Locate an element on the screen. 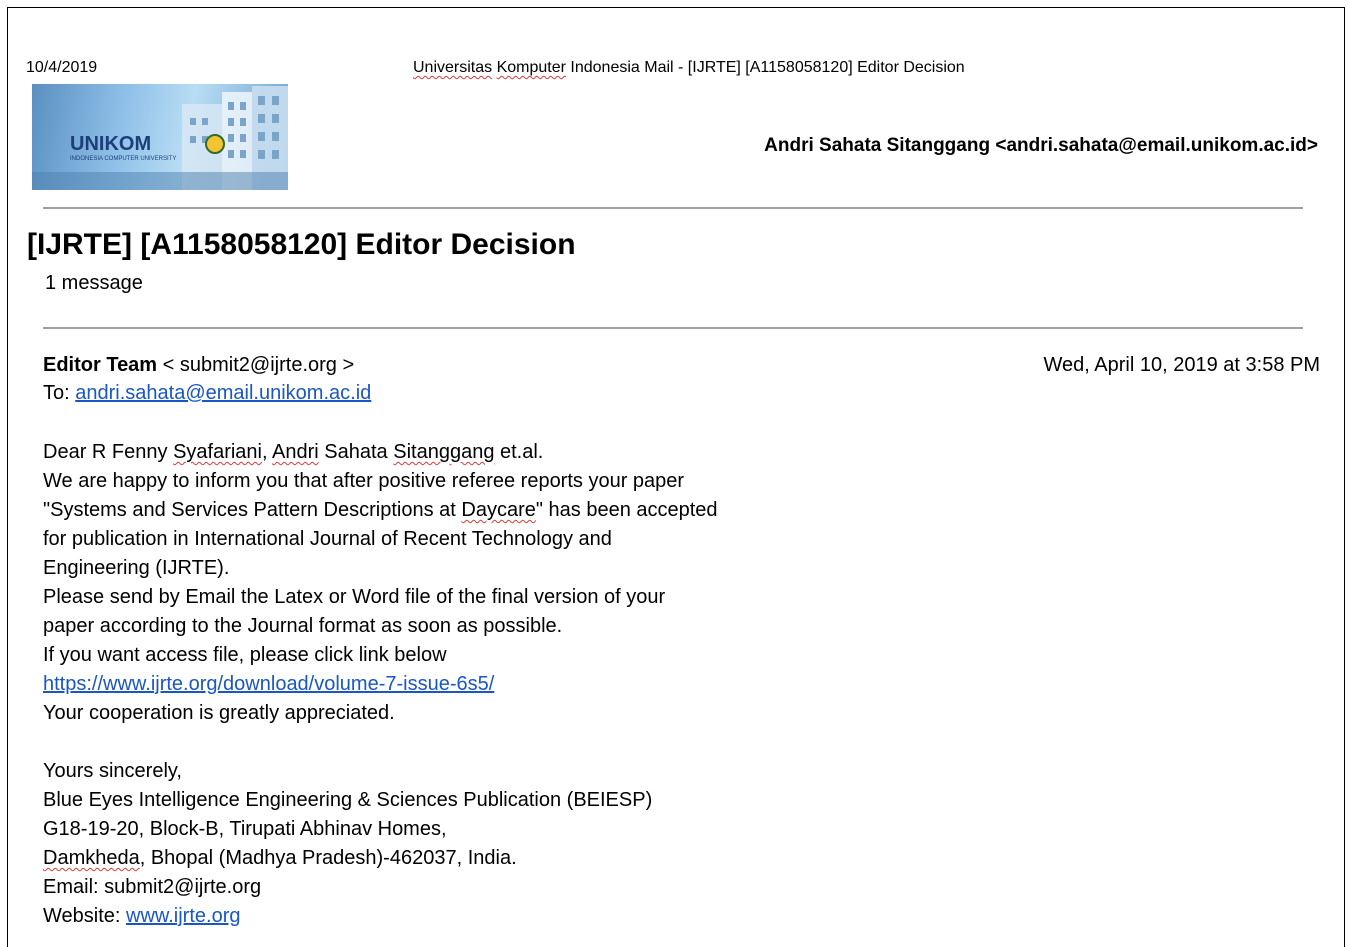 The width and height of the screenshot is (1348, 947). website-label: Website: is located at coordinates (84, 916).